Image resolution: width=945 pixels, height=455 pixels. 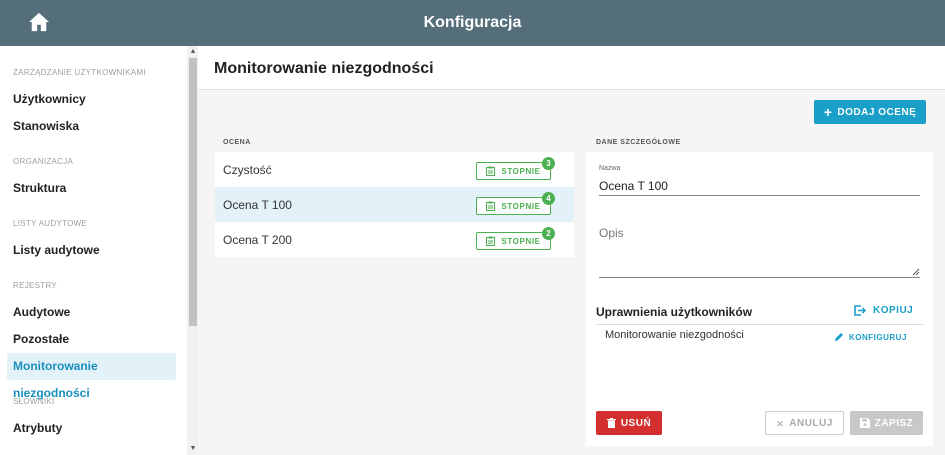 I want to click on top-bar: Konfiguracja, so click(x=472, y=23).